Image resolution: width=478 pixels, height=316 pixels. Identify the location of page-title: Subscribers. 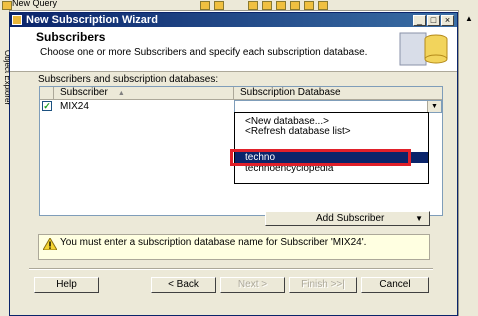
(71, 37).